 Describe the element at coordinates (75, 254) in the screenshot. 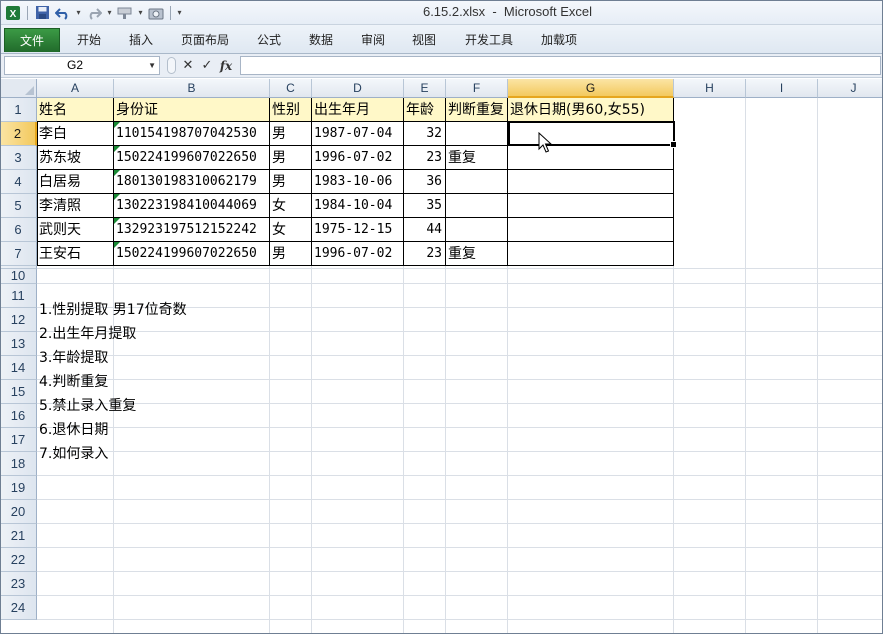

I see `cell-a7: 王安石` at that location.